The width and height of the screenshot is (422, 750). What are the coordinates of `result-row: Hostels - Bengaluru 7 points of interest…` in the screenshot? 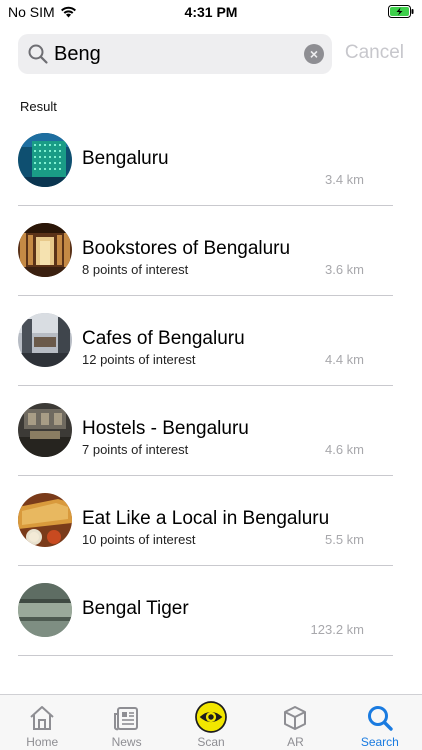 It's located at (211, 435).